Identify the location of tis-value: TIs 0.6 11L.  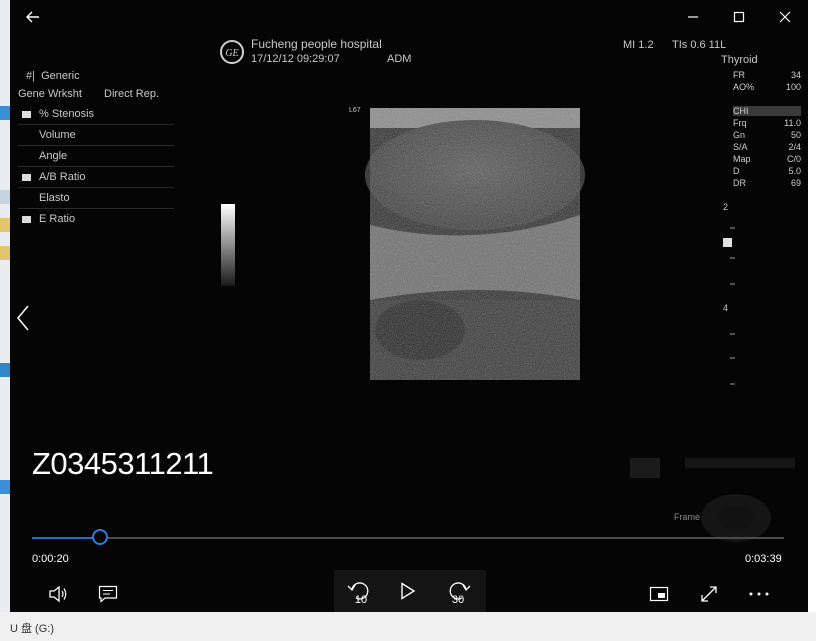
(699, 45).